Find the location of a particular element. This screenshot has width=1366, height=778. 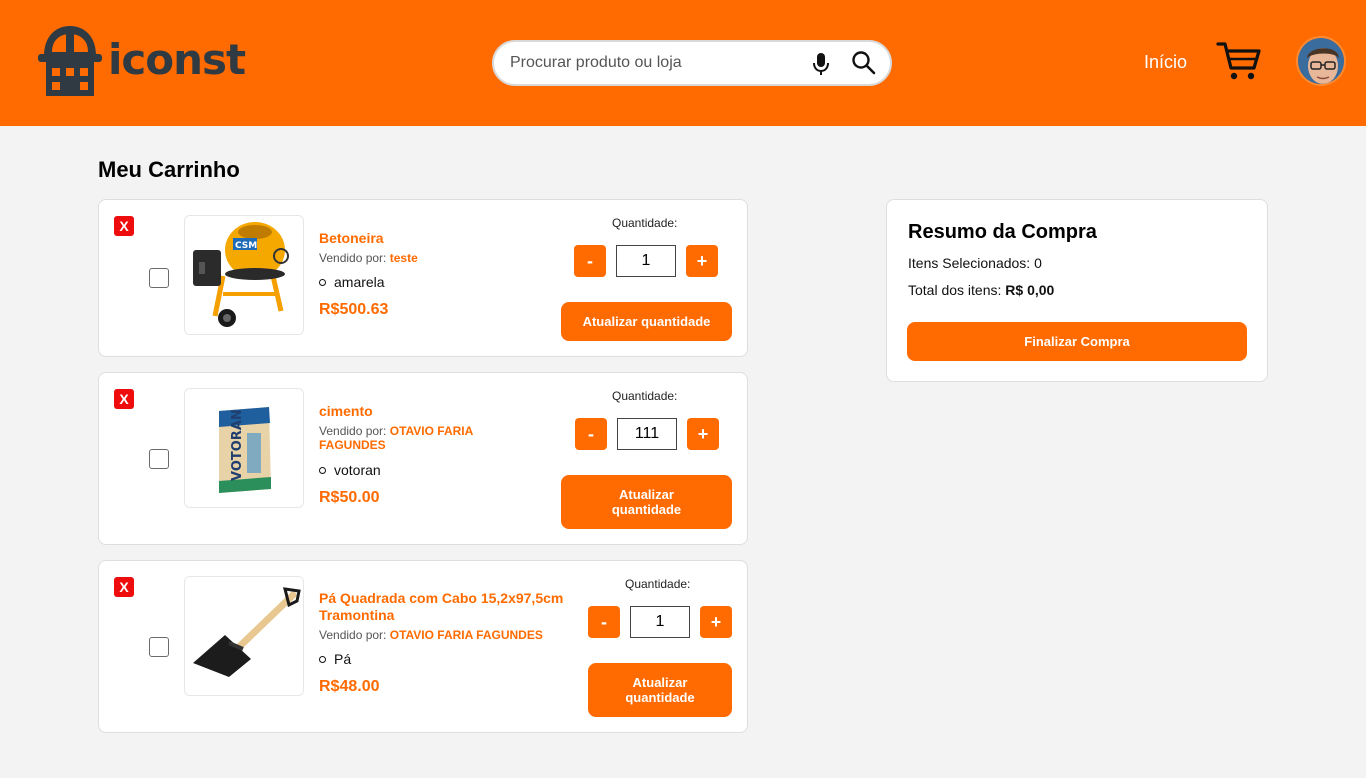

user-avatar is located at coordinates (1321, 61).